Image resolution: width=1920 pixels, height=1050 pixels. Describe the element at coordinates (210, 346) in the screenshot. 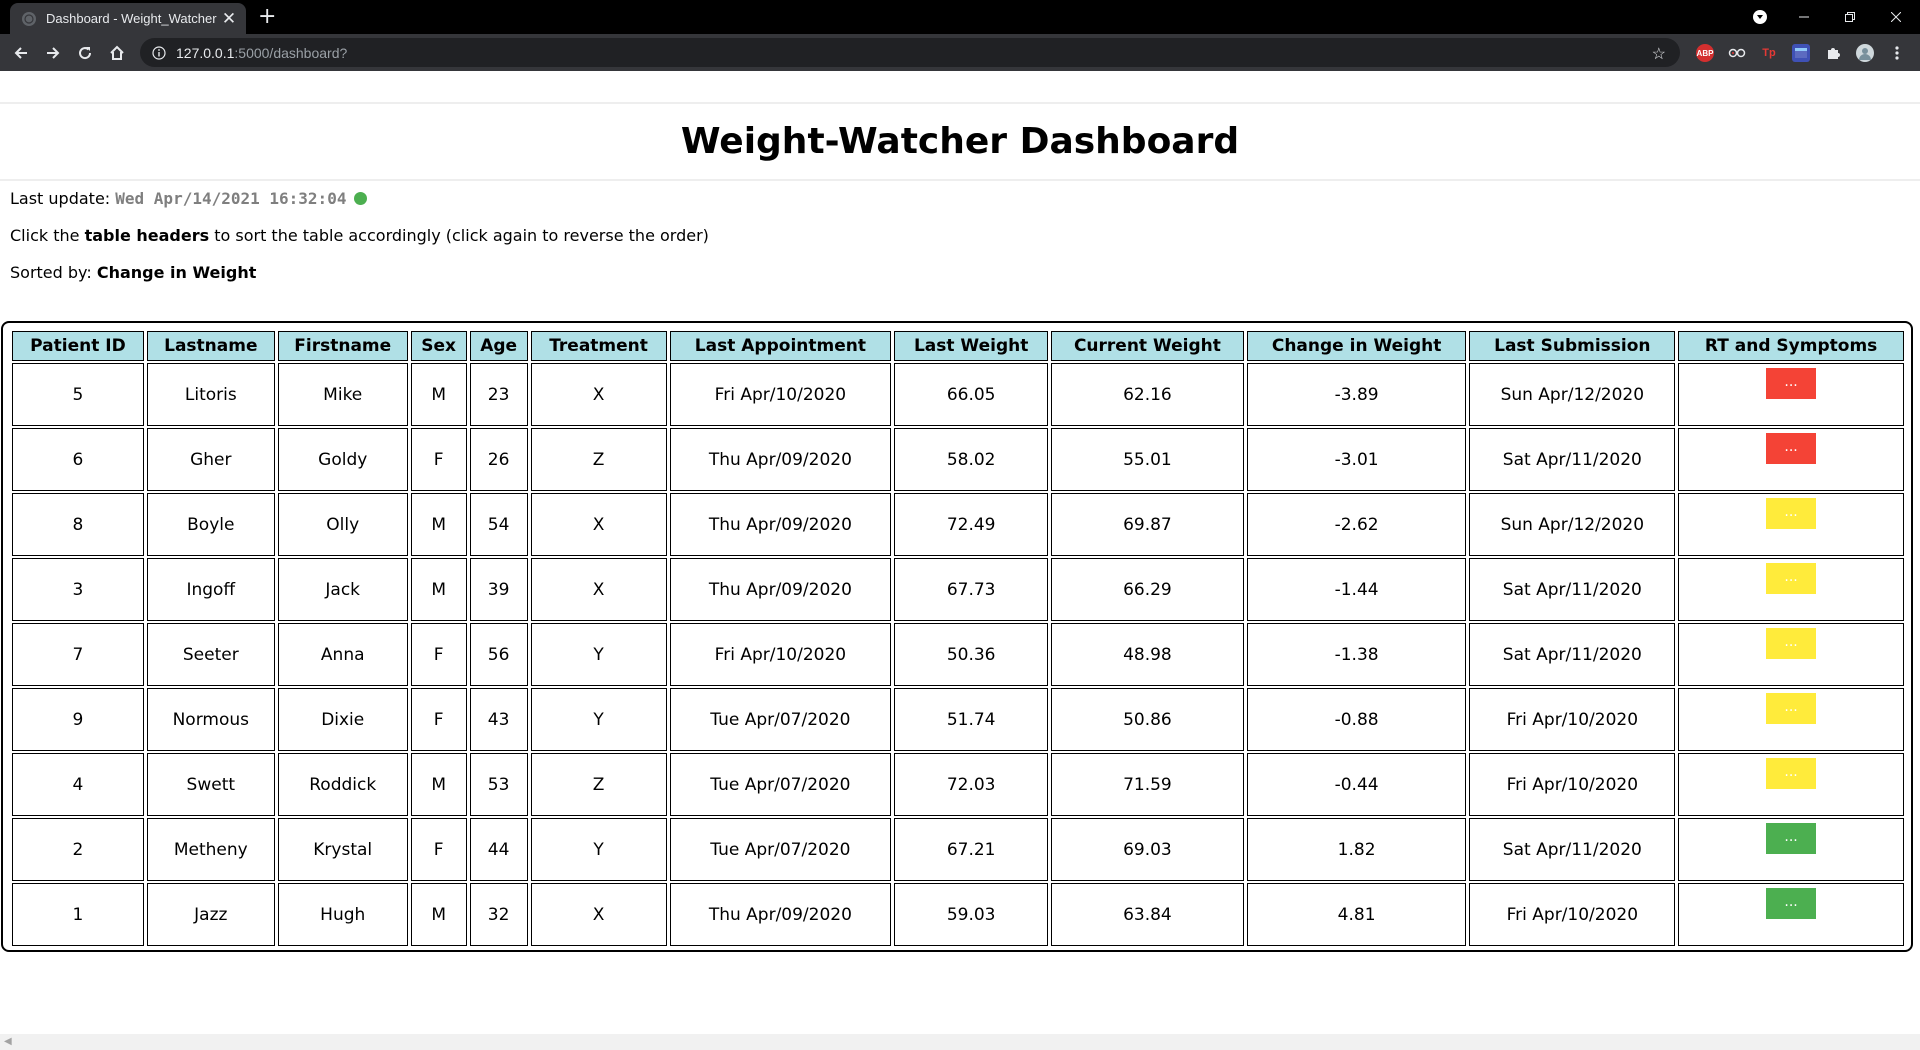

I see `header-lastname: Lastname` at that location.